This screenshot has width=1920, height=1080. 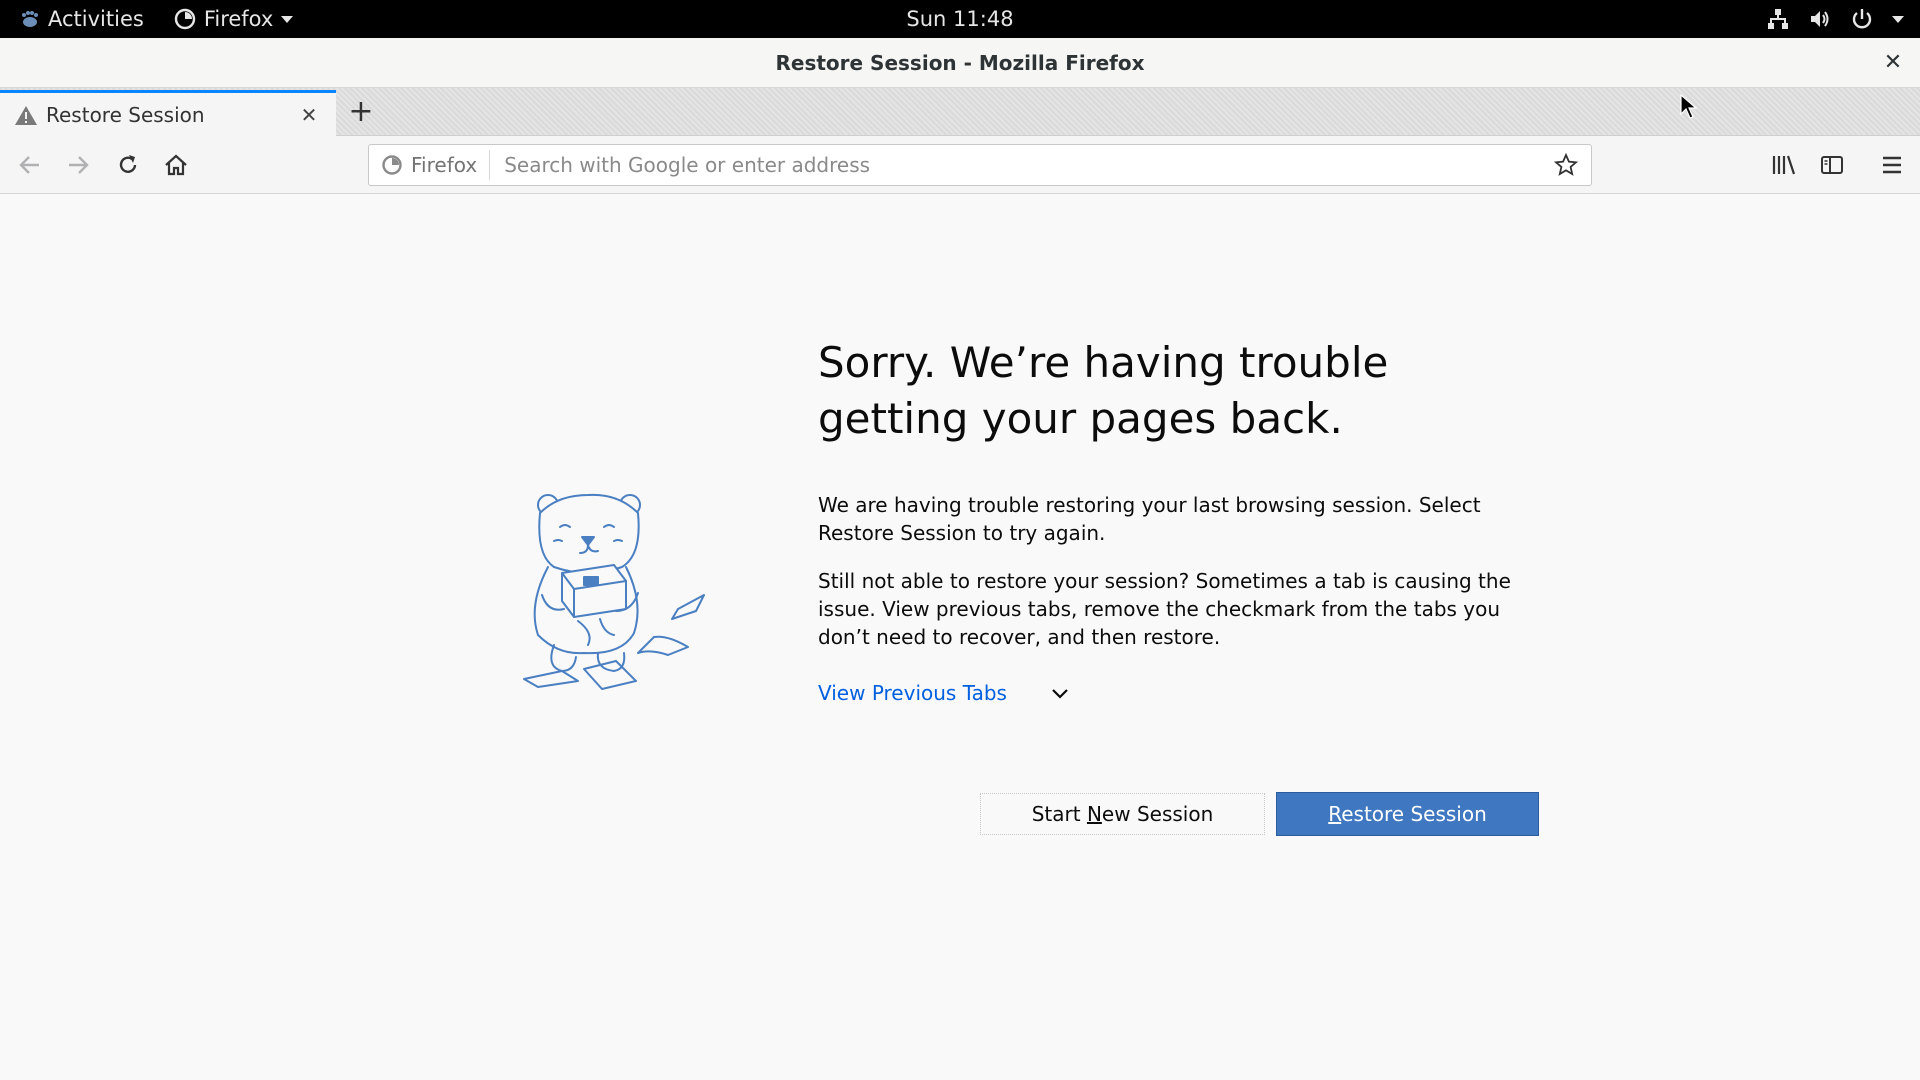 What do you see at coordinates (1157, 814) in the screenshot?
I see `start-new-session-label-after: ew Session` at bounding box center [1157, 814].